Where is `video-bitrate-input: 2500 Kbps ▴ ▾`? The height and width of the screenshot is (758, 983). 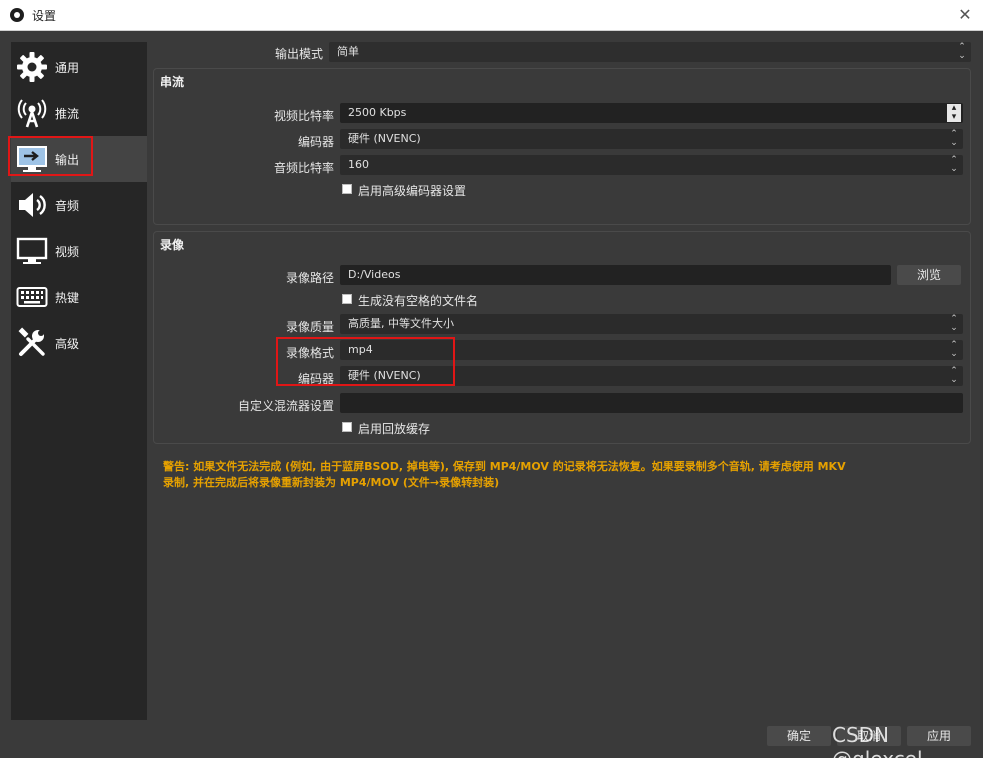 video-bitrate-input: 2500 Kbps ▴ ▾ is located at coordinates (651, 113).